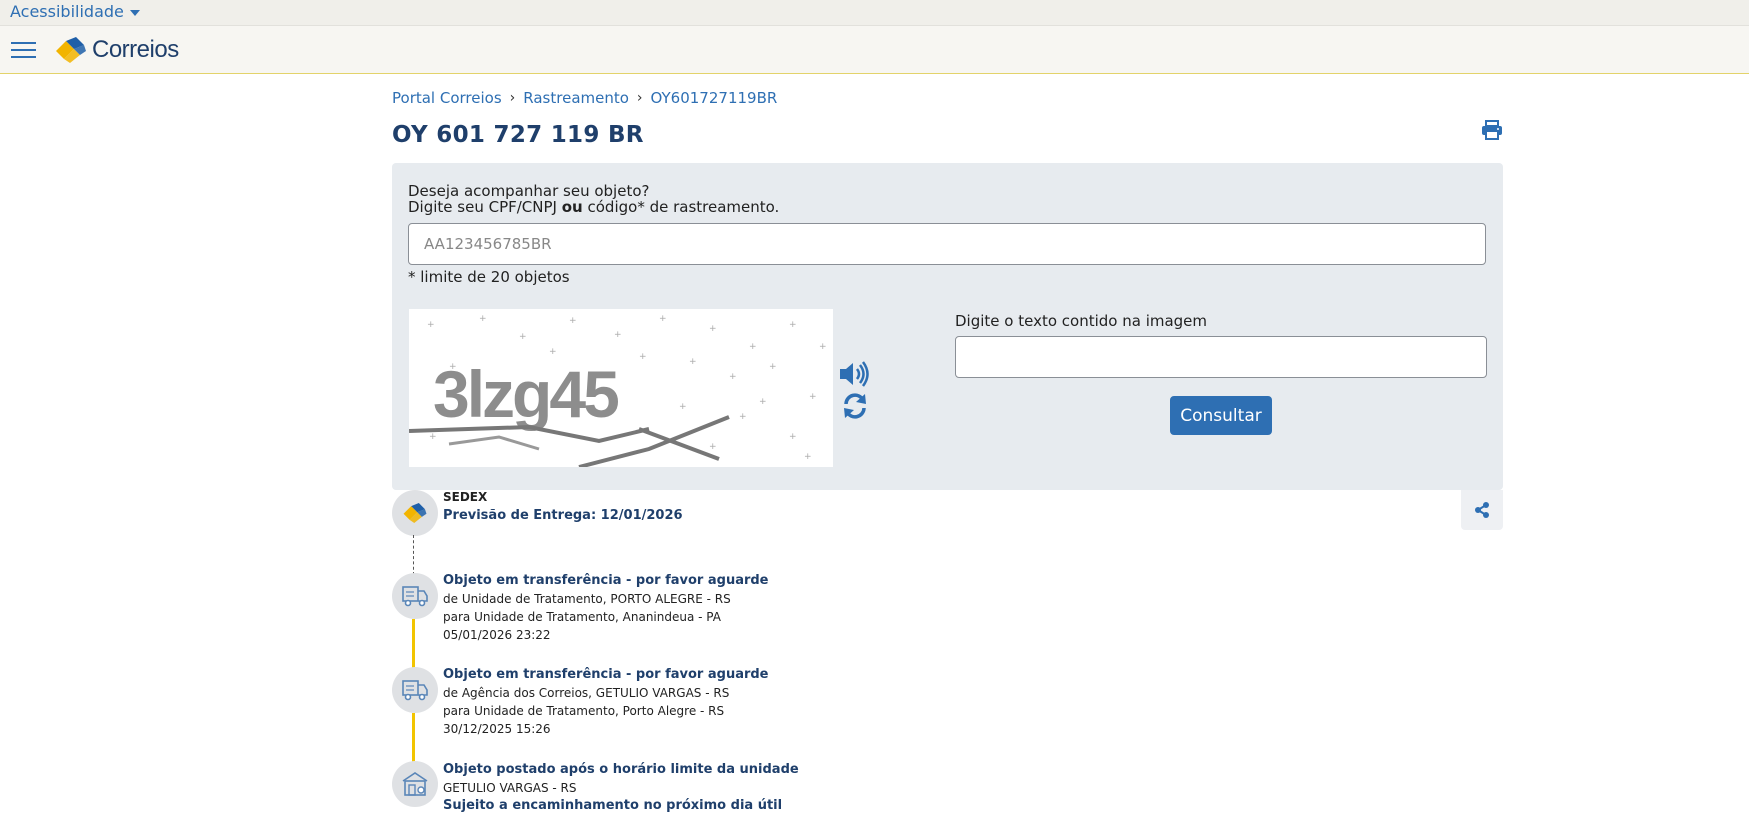  I want to click on captcha-input, so click(1221, 357).